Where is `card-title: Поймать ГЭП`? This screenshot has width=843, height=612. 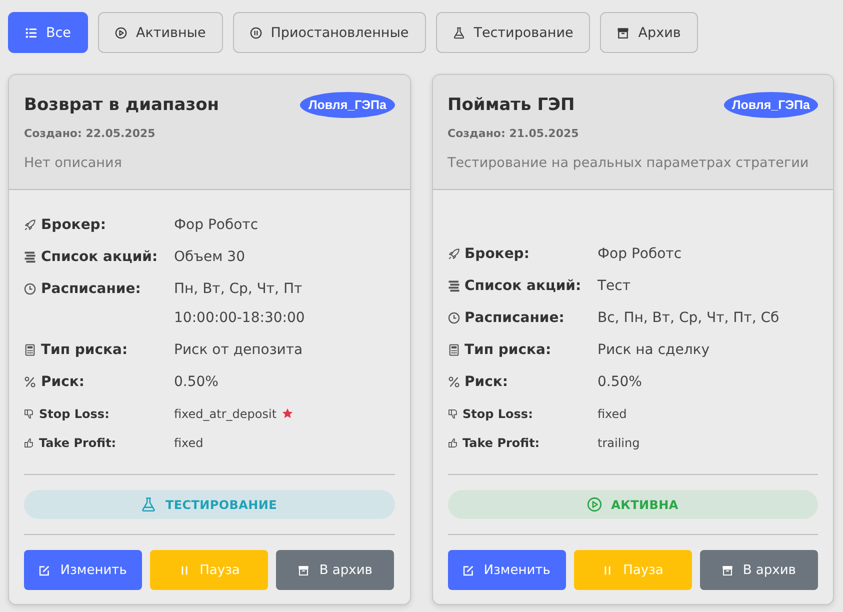 card-title: Поймать ГЭП is located at coordinates (511, 105).